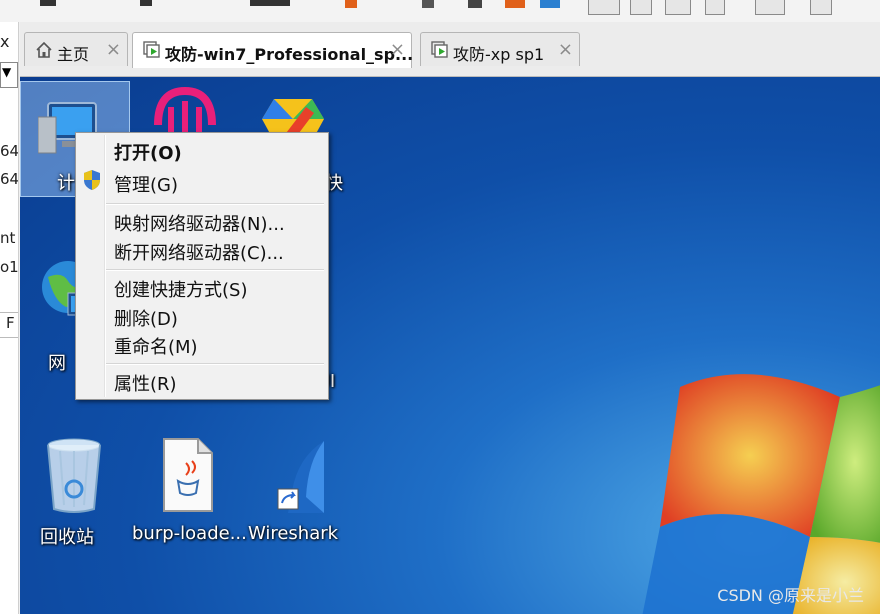 This screenshot has height=614, width=880. I want to click on desktop-icon-recycle-bin: 回收站, so click(75, 490).